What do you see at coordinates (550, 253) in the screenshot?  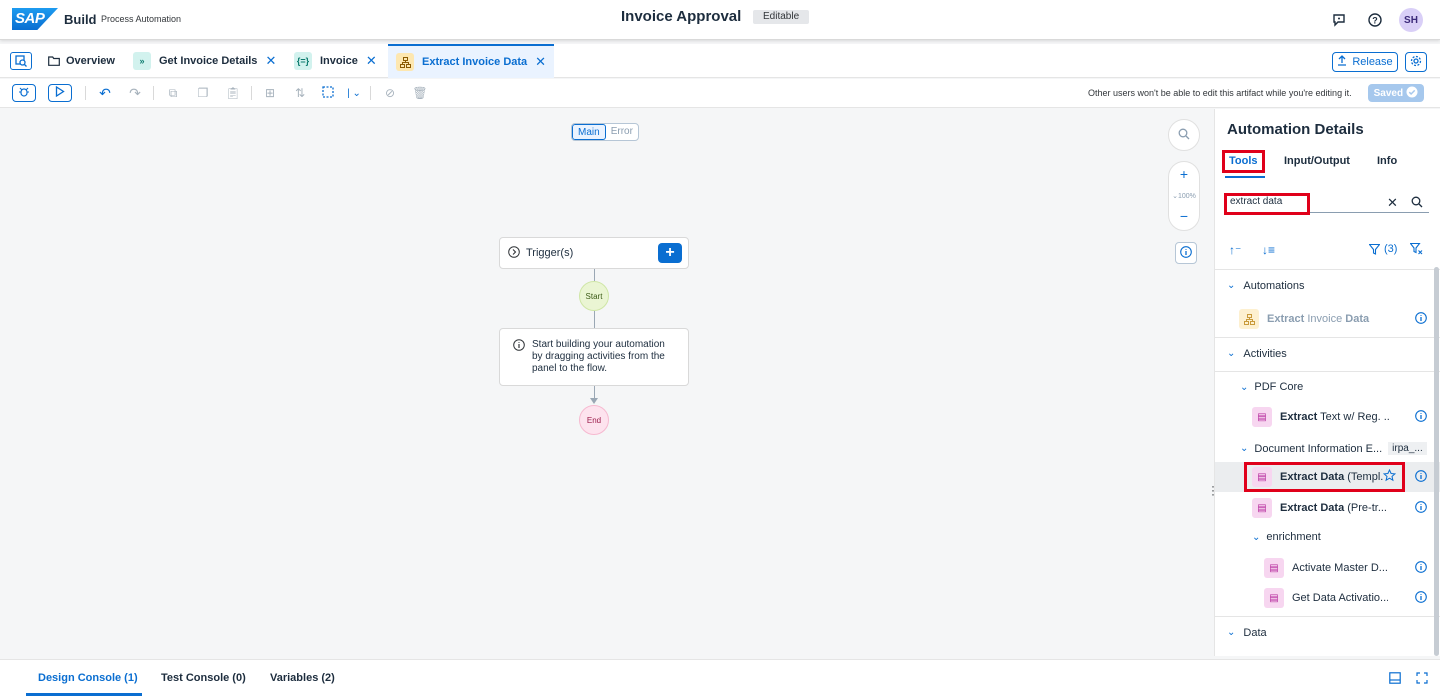 I see `trigger-label: Trigger(s)` at bounding box center [550, 253].